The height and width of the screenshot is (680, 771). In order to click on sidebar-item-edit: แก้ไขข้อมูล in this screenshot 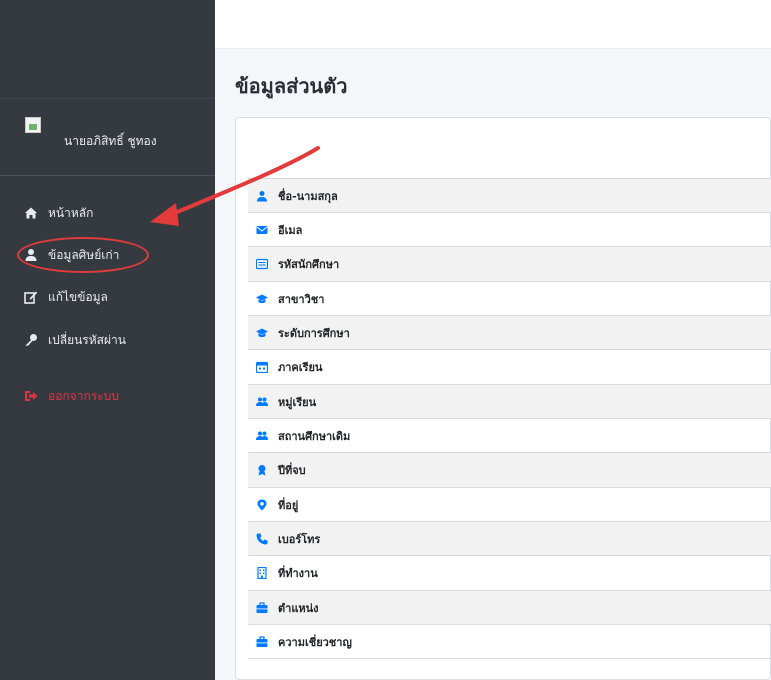, I will do `click(107, 297)`.